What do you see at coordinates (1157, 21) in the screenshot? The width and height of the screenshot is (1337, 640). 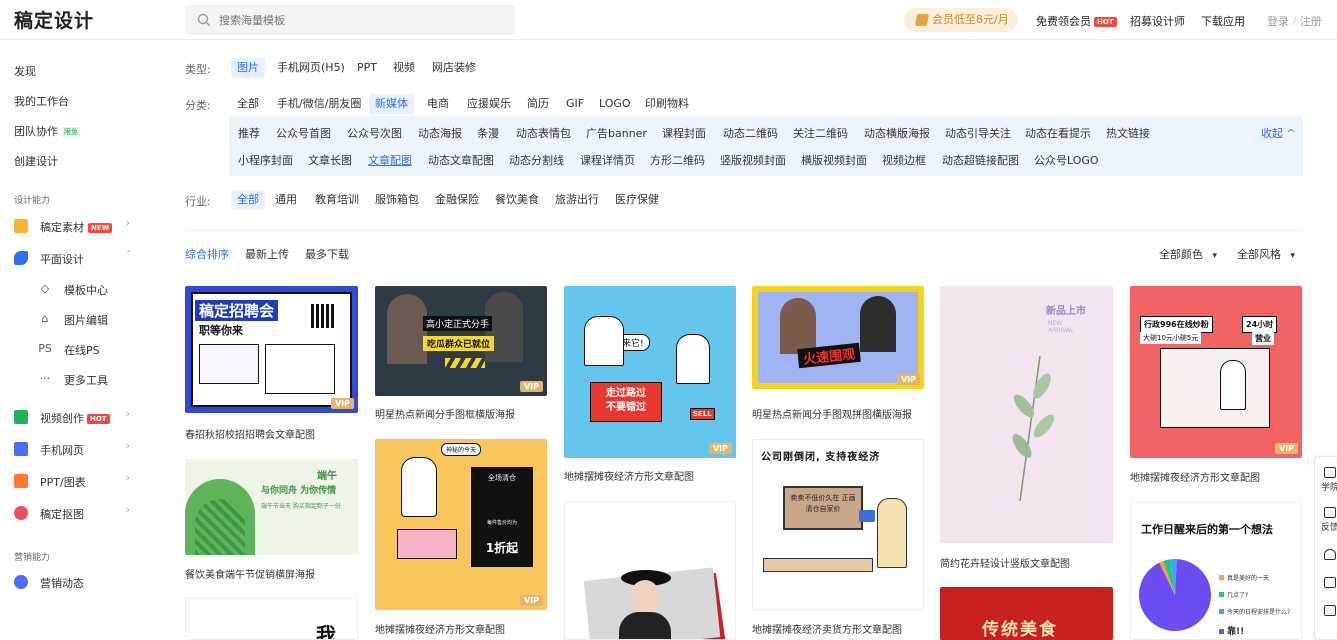 I see `recruit-designer-link: 招募设计师` at bounding box center [1157, 21].